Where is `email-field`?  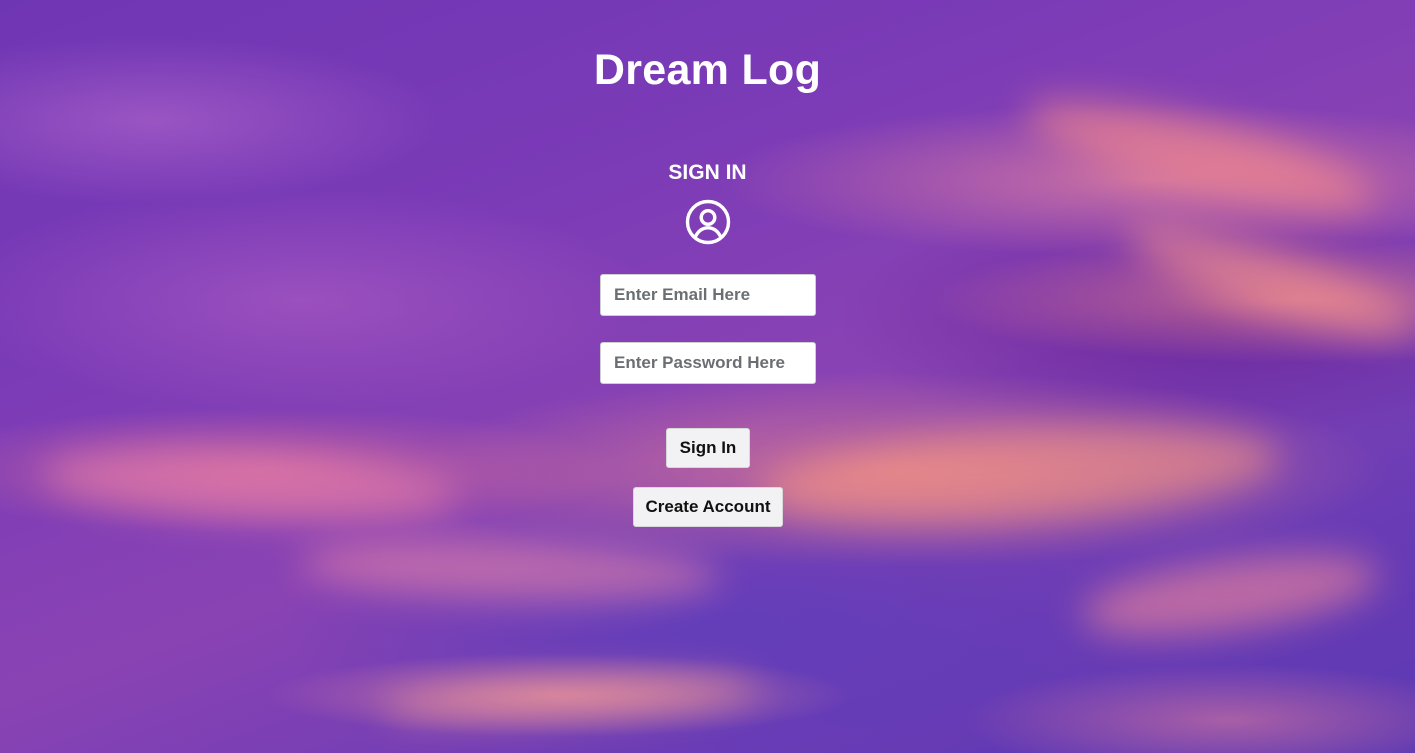
email-field is located at coordinates (708, 295).